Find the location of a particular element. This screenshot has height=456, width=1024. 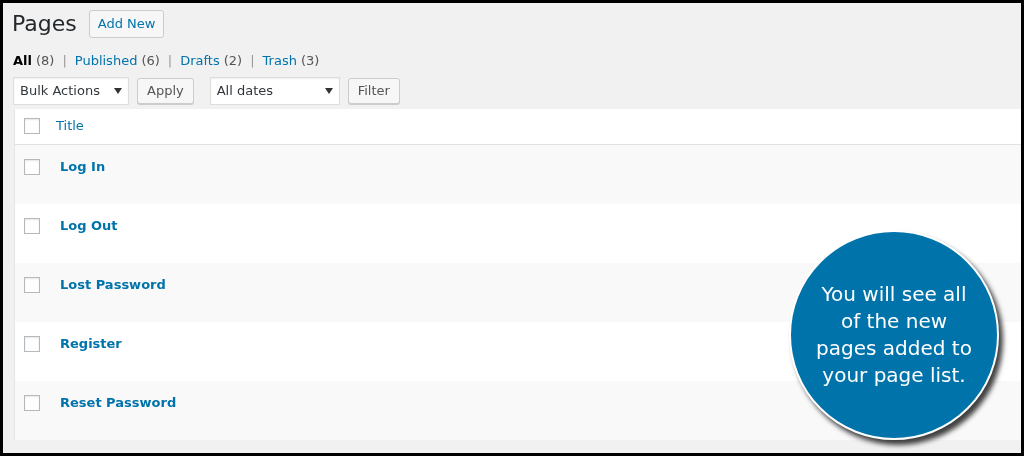

apply-button: Apply is located at coordinates (165, 90).